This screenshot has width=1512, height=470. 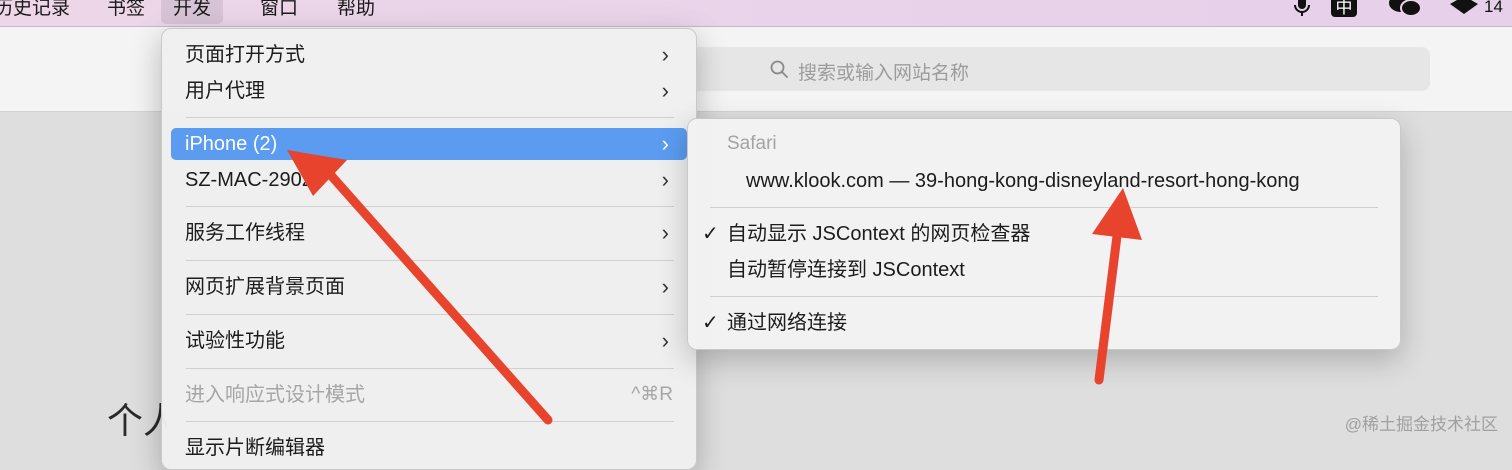 I want to click on menu-item-user-agent: 用户代理 ›, so click(x=429, y=91).